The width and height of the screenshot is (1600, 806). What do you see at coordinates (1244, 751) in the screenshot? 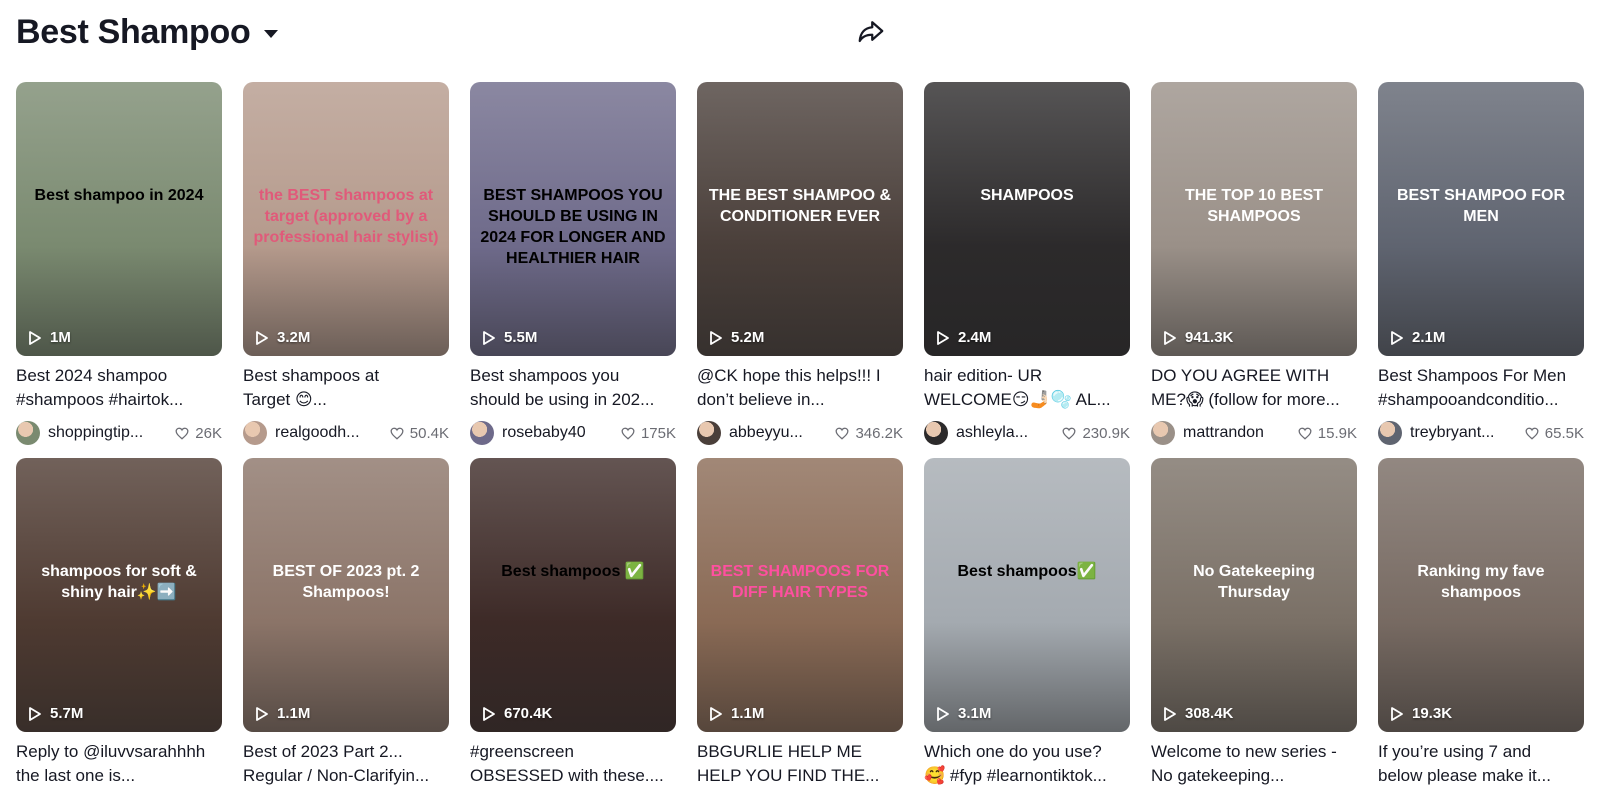
I see `caption-line-1: Welcome to new series -` at bounding box center [1244, 751].